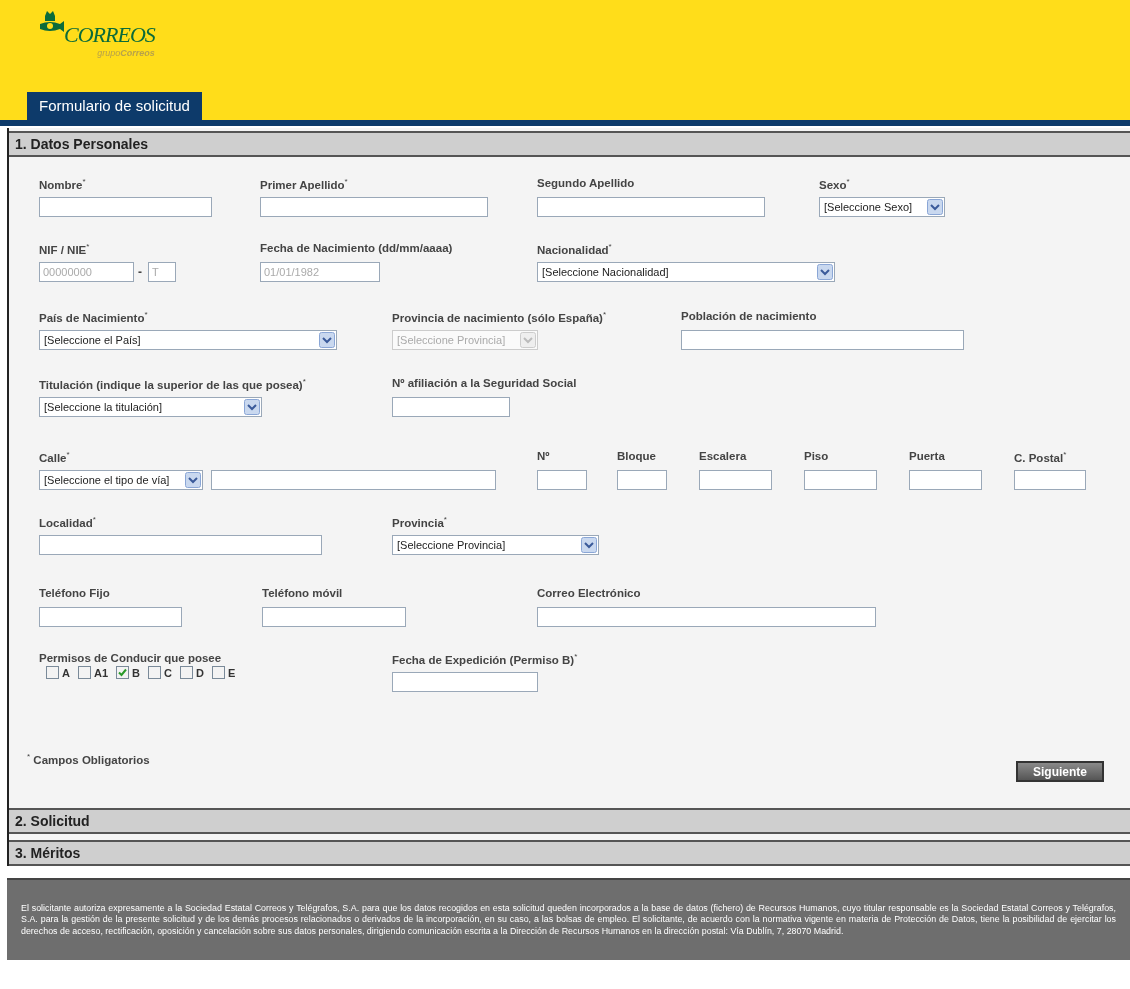 This screenshot has width=1130, height=989. Describe the element at coordinates (637, 457) in the screenshot. I see `field-label: Bloque` at that location.